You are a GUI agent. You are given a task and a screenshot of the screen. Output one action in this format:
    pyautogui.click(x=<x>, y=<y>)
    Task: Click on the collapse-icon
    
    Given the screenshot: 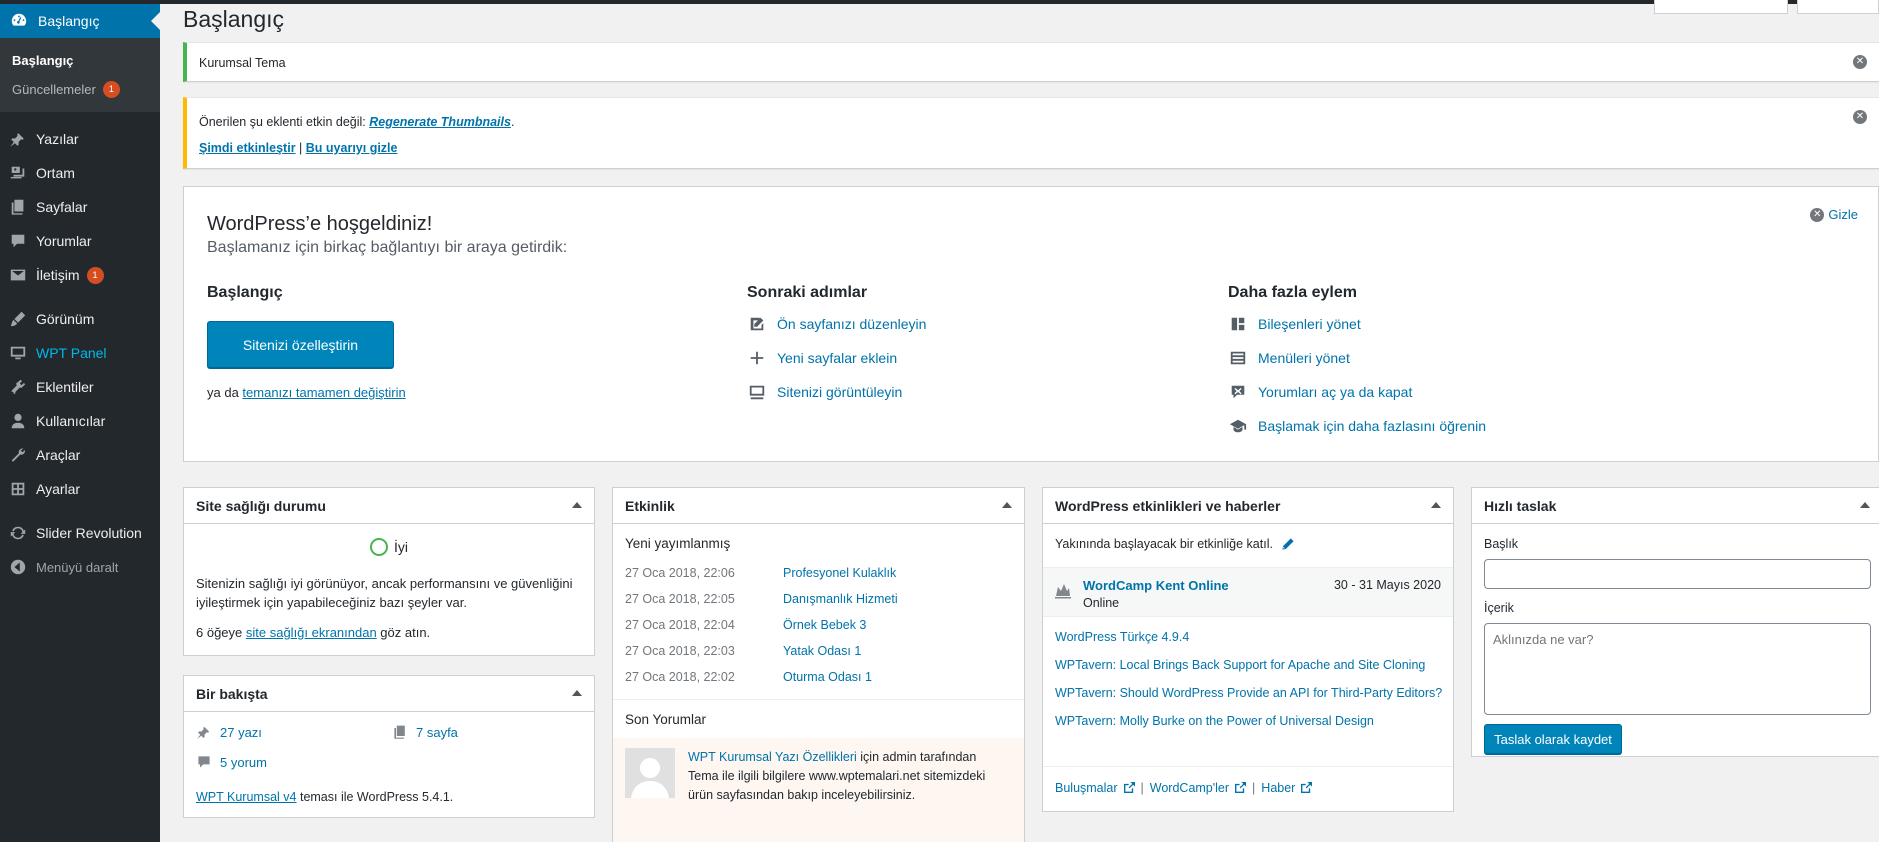 What is the action you would take?
    pyautogui.click(x=18, y=567)
    